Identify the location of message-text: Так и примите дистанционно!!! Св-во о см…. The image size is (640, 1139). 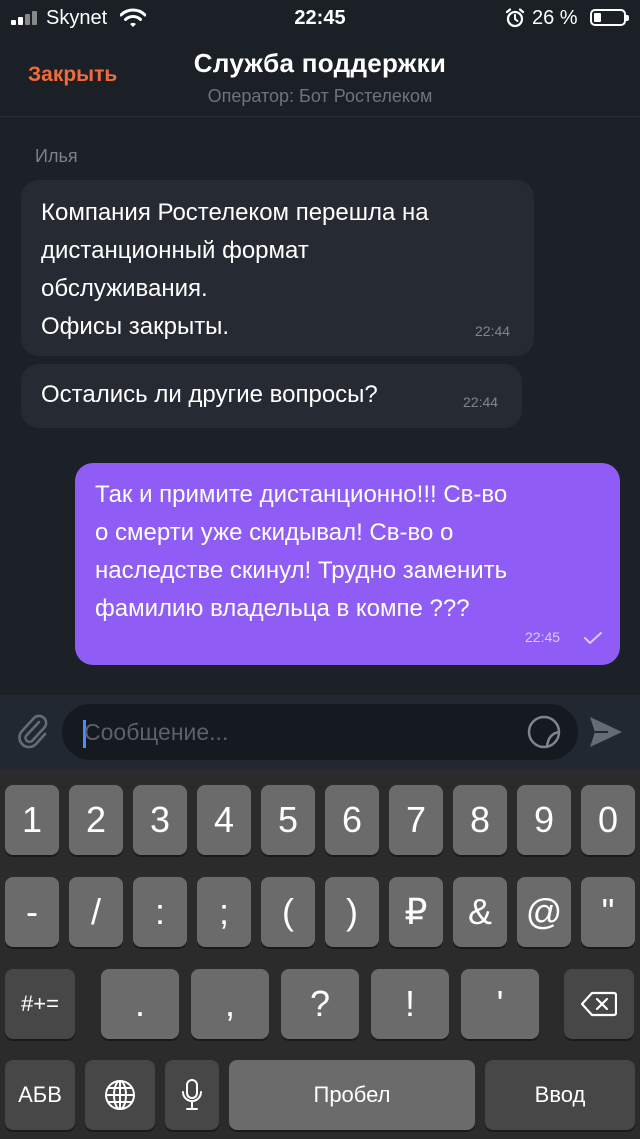
(301, 551).